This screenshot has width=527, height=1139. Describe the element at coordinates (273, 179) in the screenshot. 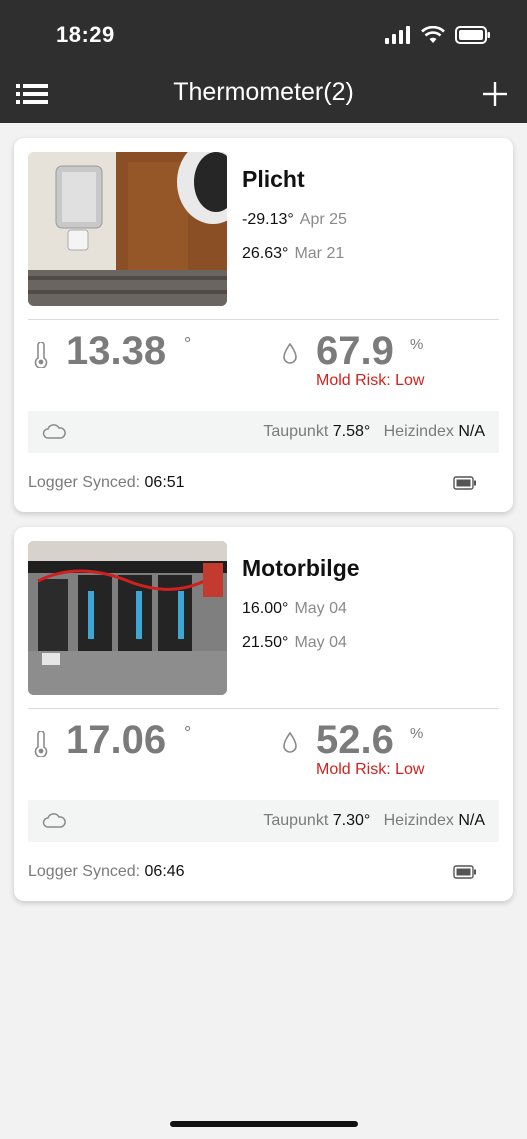

I see `device-name: Plicht` at that location.